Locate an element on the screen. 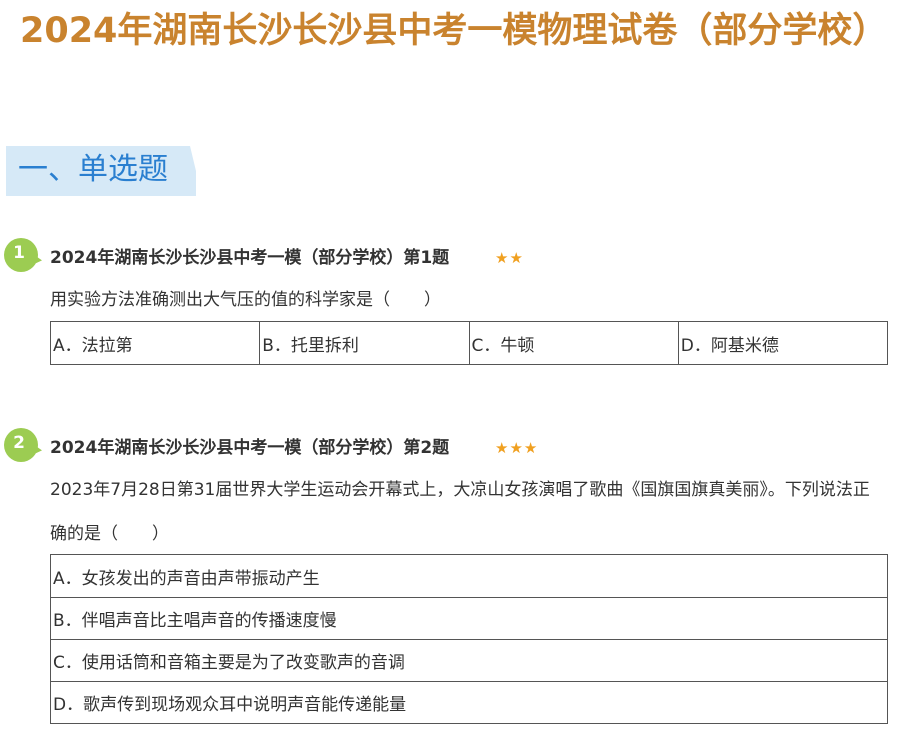 The height and width of the screenshot is (744, 900). section-header: 一、单选题 is located at coordinates (101, 171).